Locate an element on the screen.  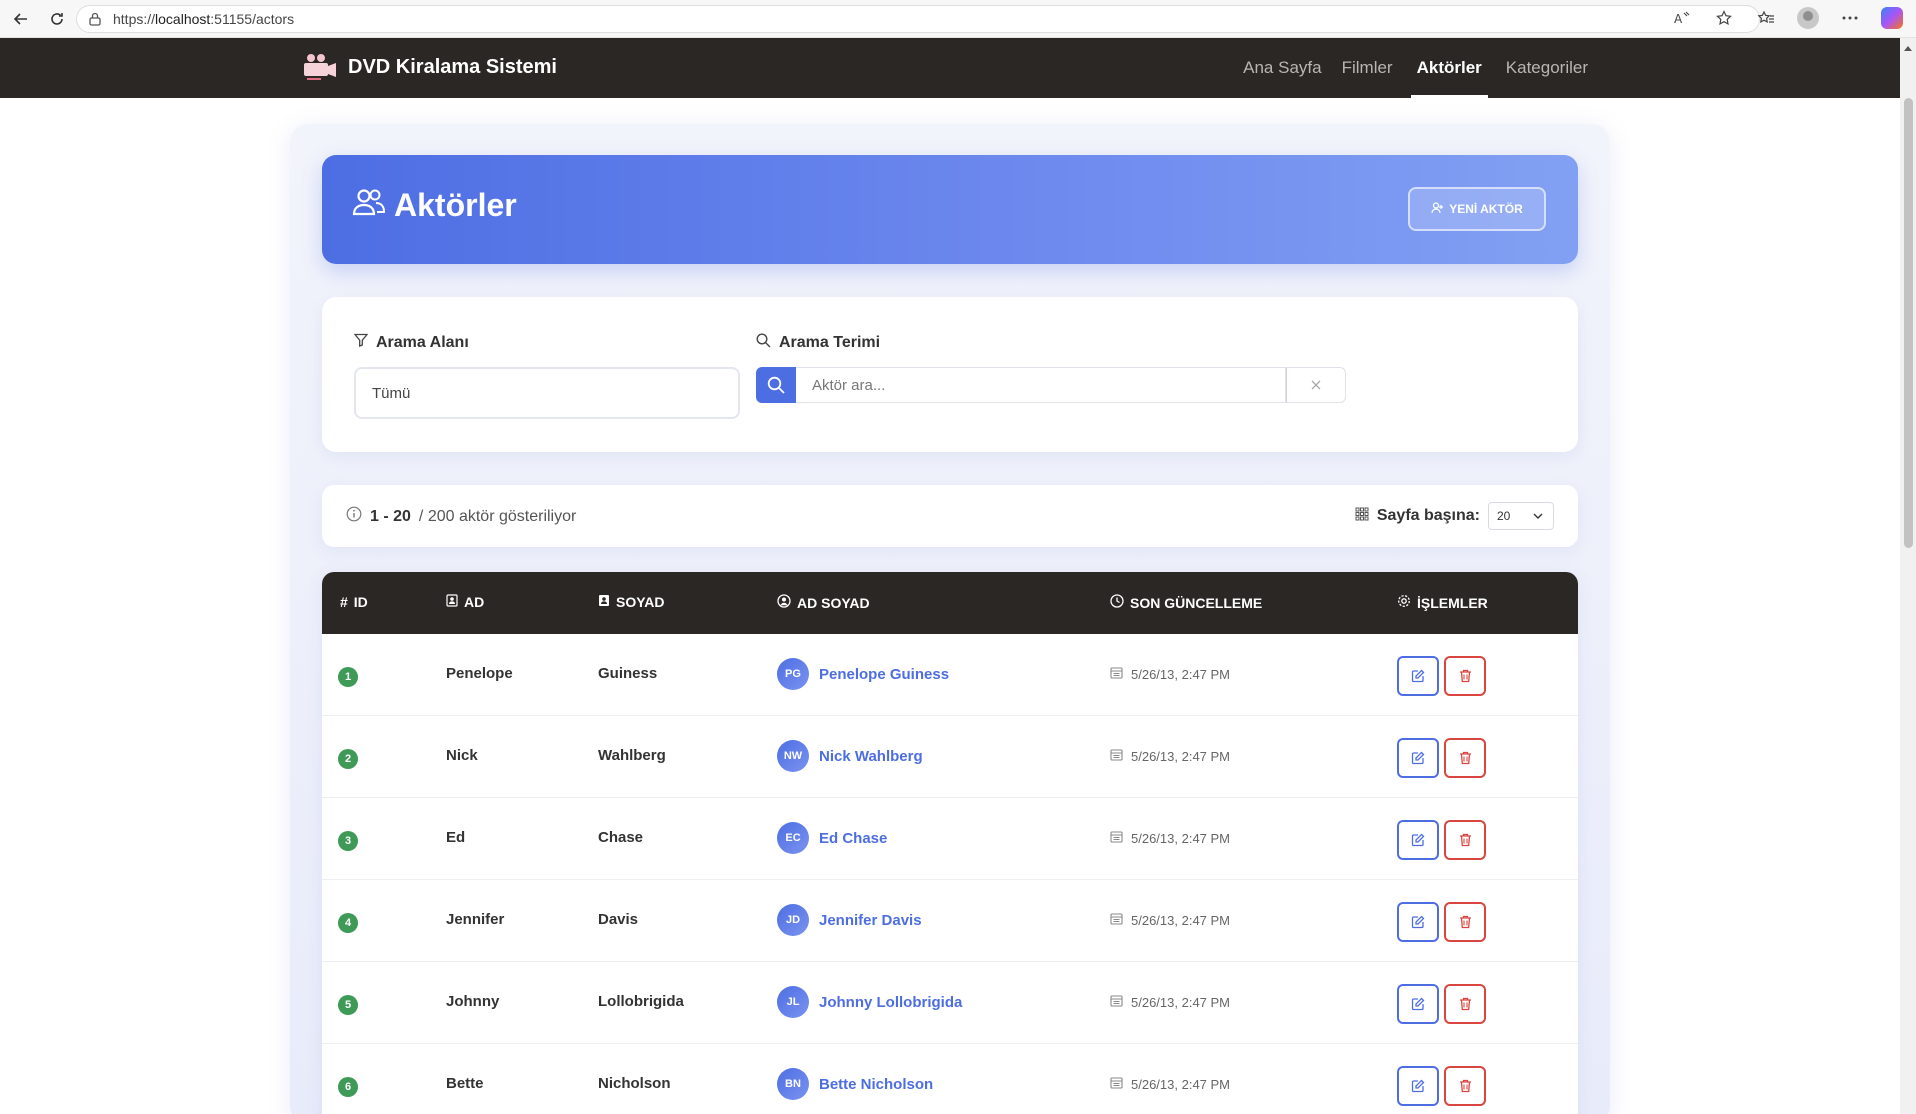
read-aloud-icon: A is located at coordinates (1682, 18).